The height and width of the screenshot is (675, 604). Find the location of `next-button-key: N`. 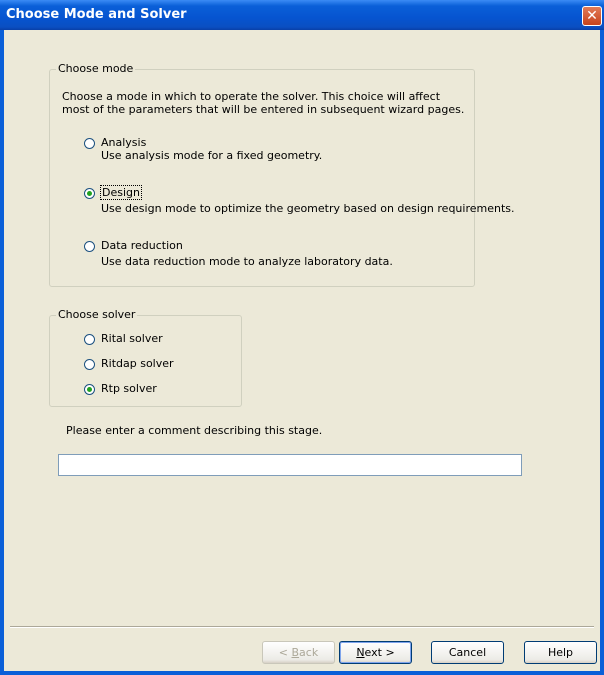

next-button-key: N is located at coordinates (360, 652).